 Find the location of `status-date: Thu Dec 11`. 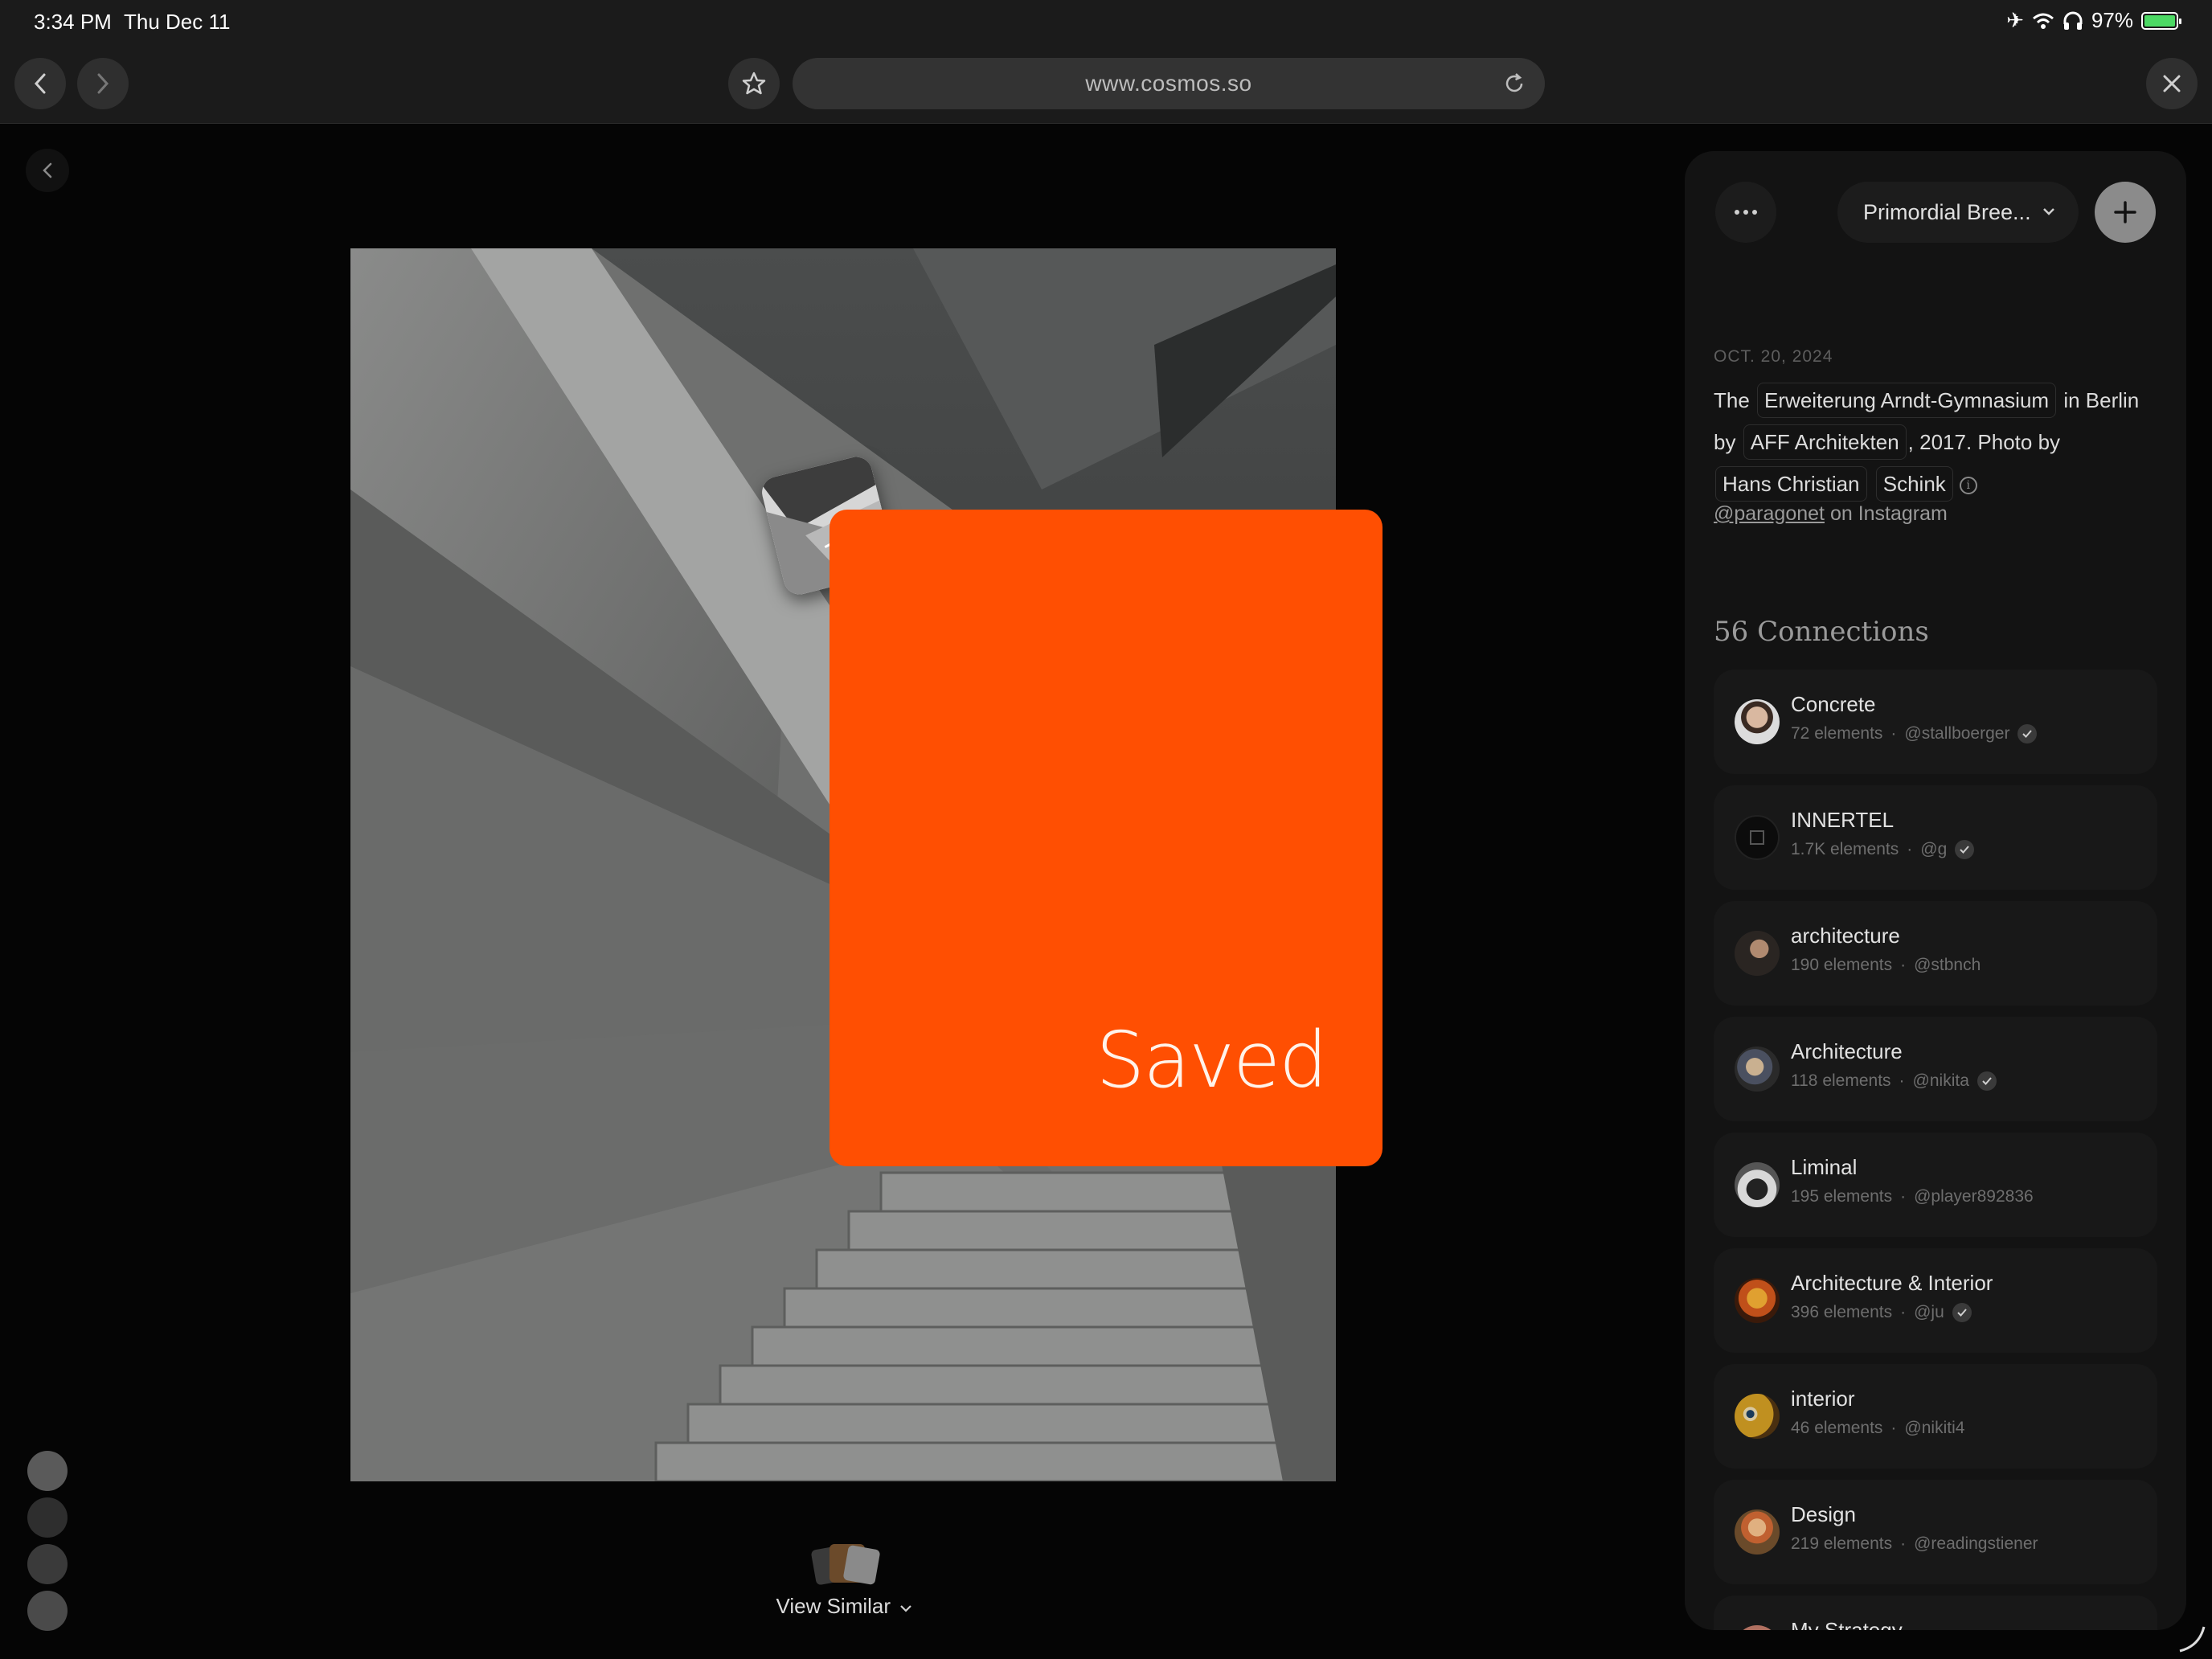

status-date: Thu Dec 11 is located at coordinates (177, 22).